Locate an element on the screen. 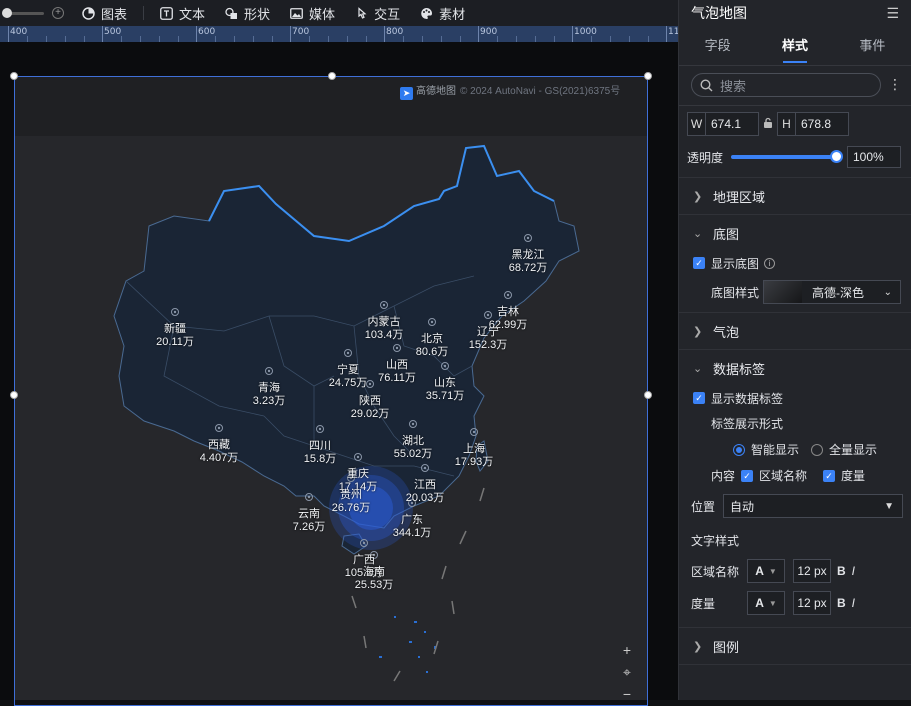  region-bold-button: B is located at coordinates (841, 571).